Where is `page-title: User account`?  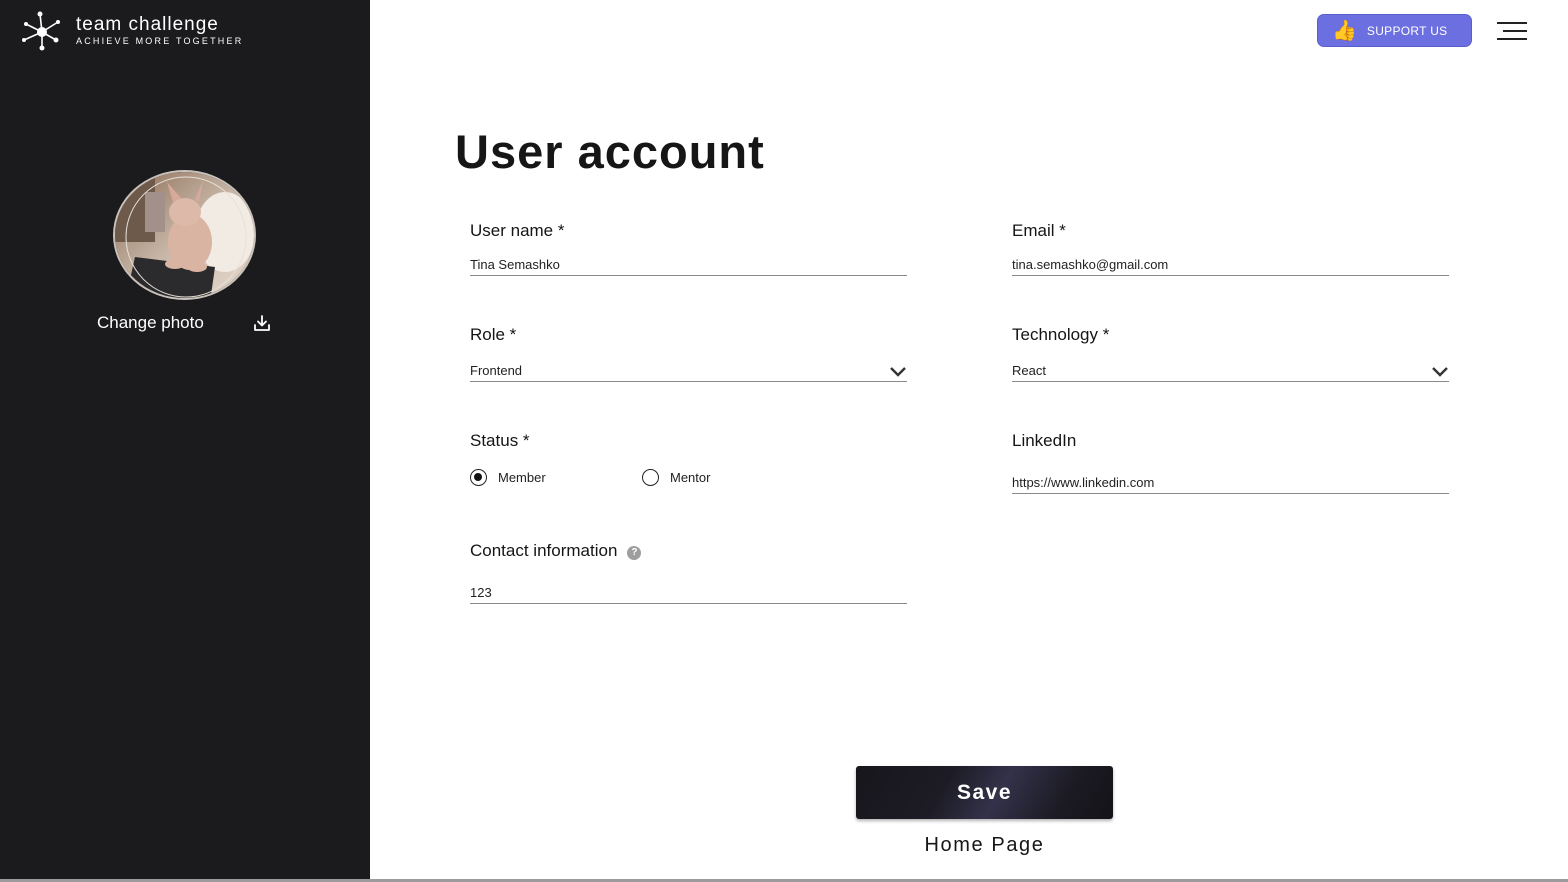 page-title: User account is located at coordinates (610, 151).